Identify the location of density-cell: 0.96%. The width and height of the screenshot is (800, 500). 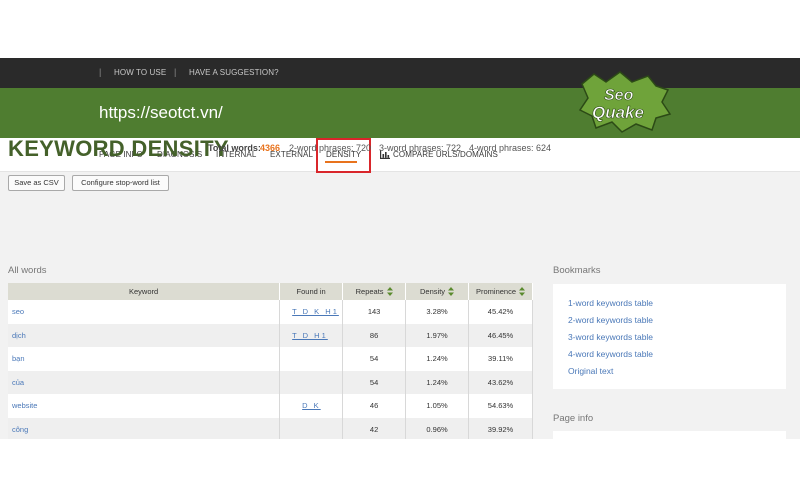
(437, 428).